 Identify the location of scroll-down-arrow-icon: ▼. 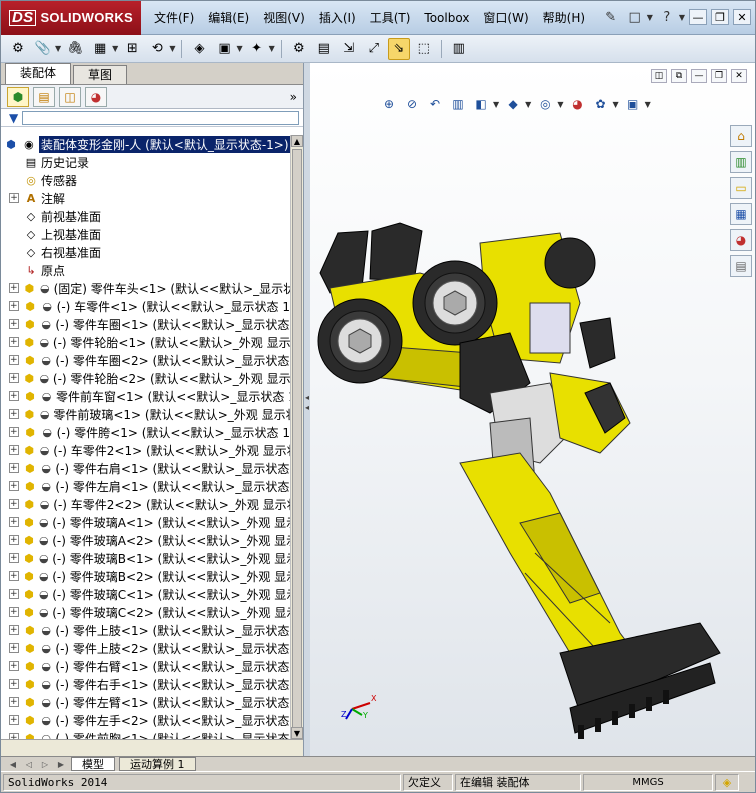
(297, 733).